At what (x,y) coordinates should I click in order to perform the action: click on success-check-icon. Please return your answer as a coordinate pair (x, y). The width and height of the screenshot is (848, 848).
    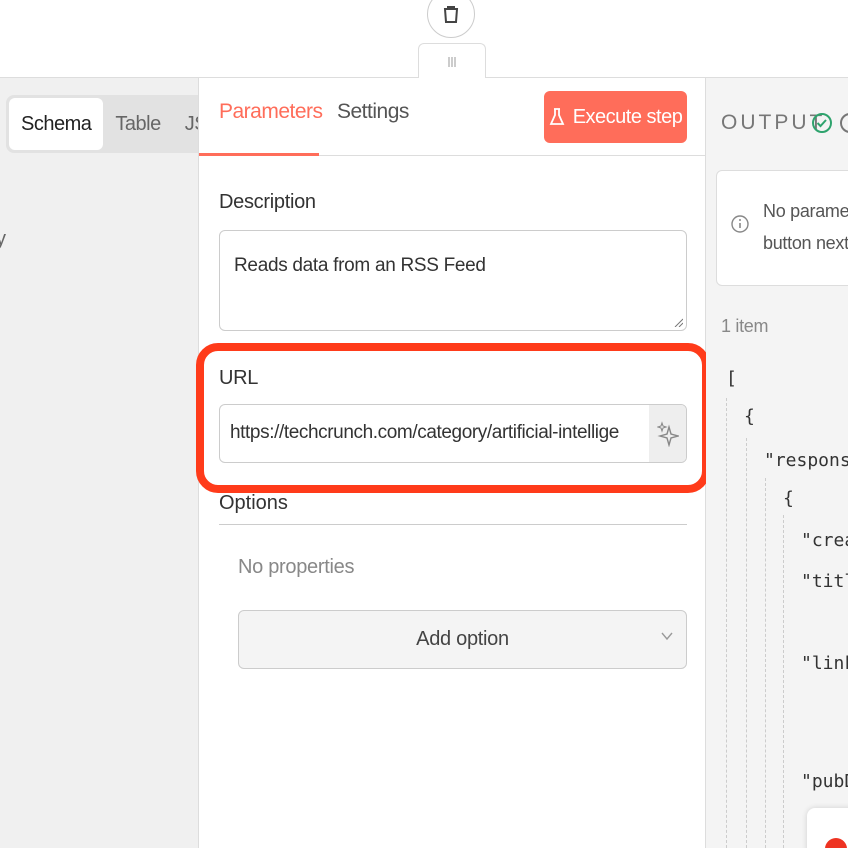
    Looking at the image, I should click on (822, 123).